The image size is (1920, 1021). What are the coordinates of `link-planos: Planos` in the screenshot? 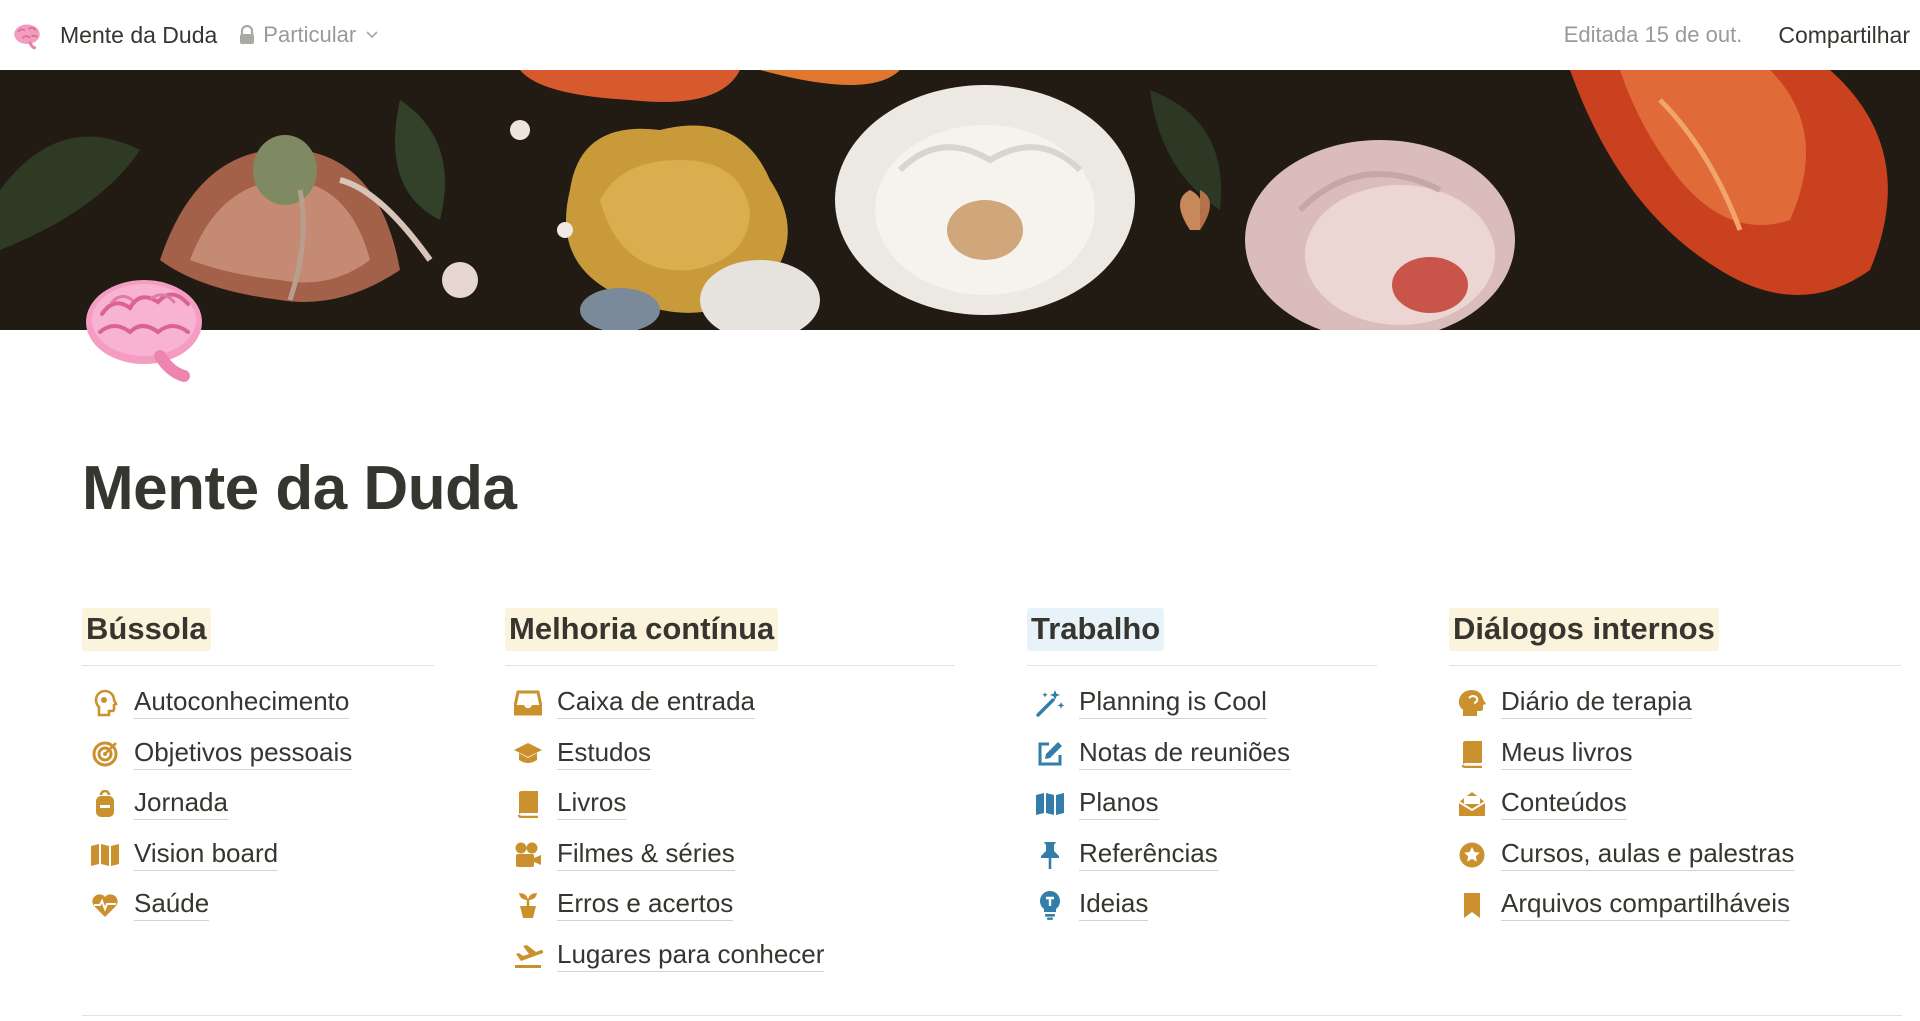 It's located at (1202, 804).